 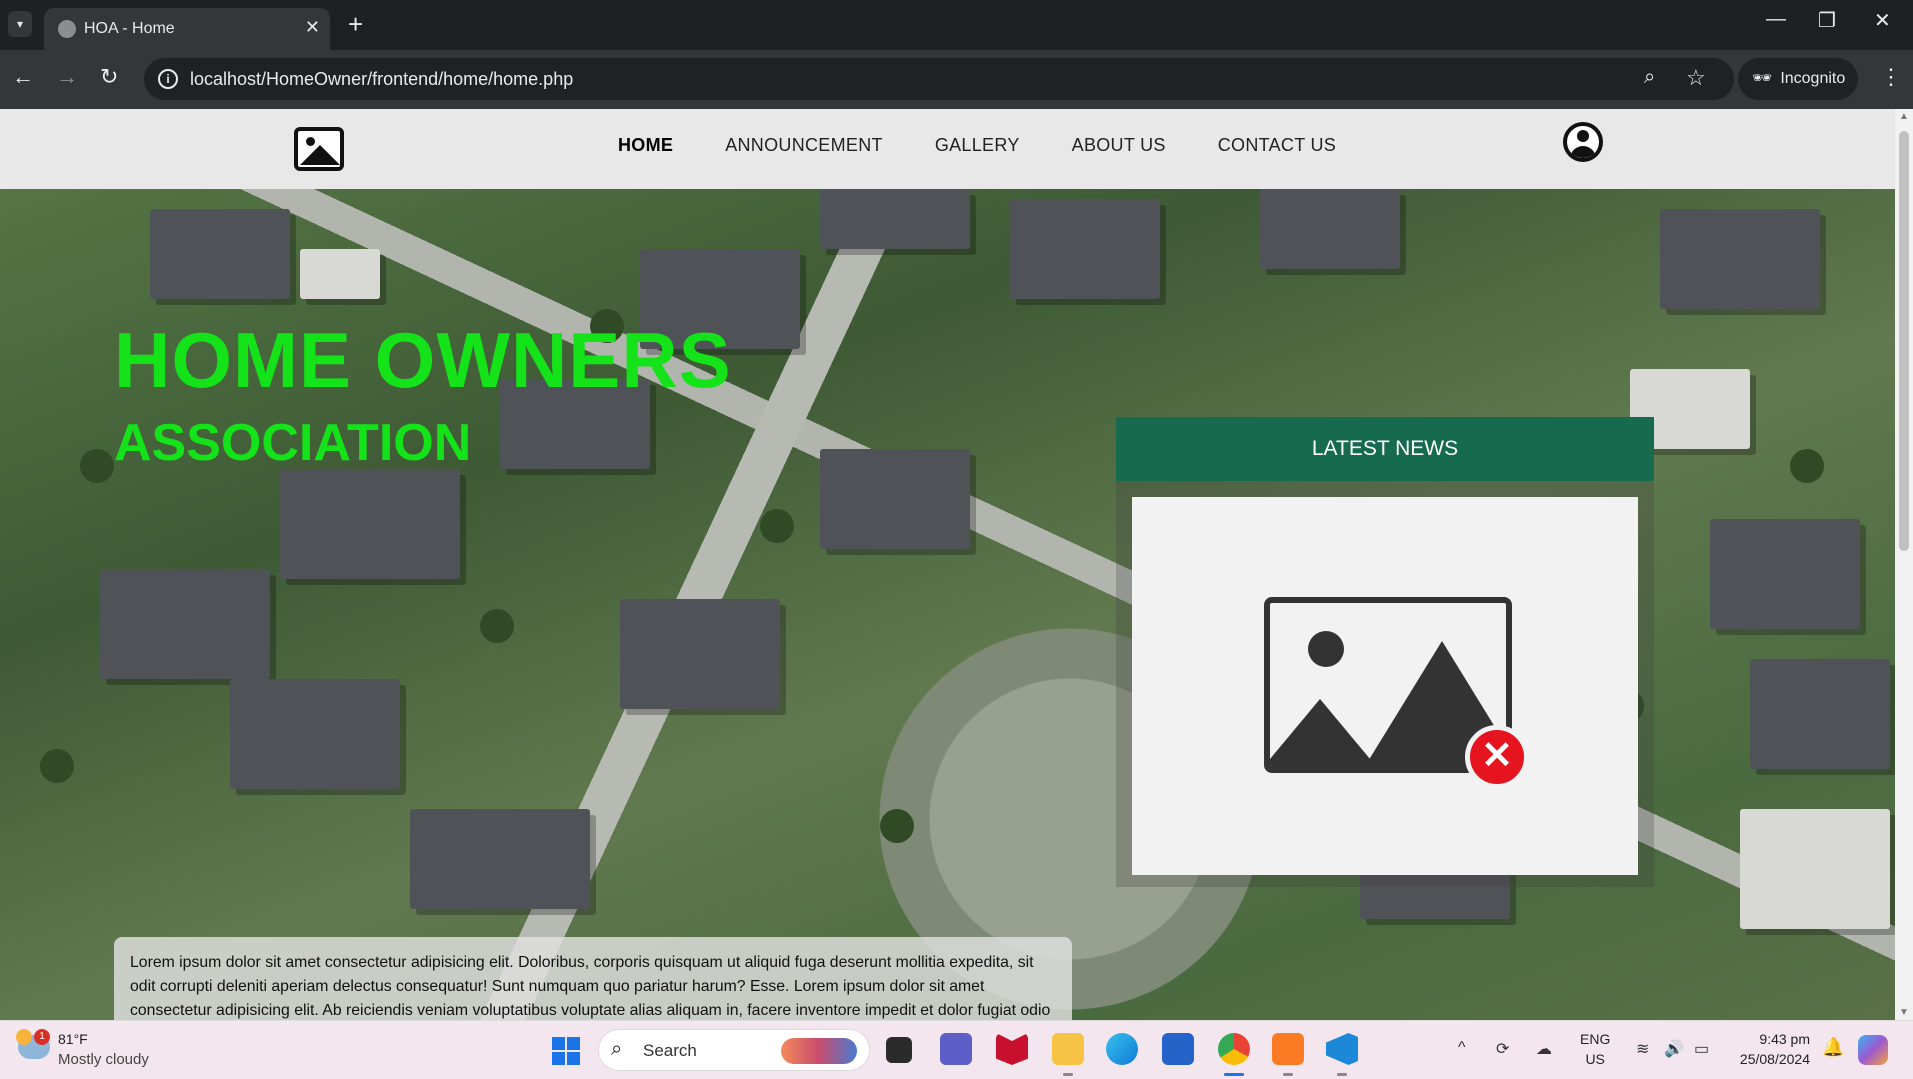 What do you see at coordinates (1873, 1050) in the screenshot?
I see `copilot-icon` at bounding box center [1873, 1050].